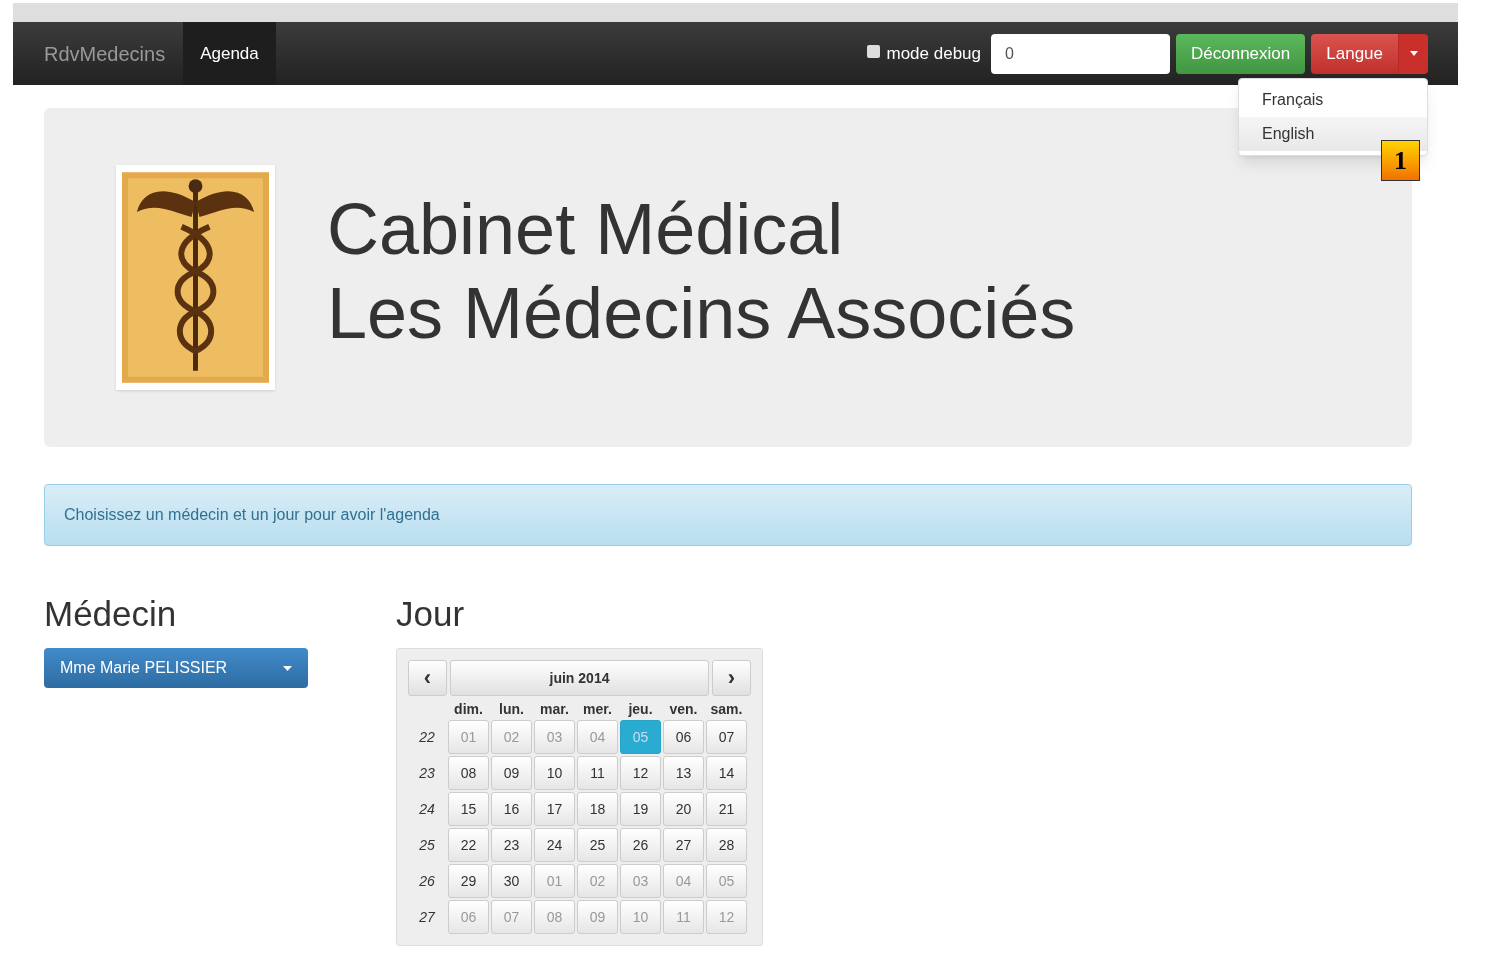  Describe the element at coordinates (511, 845) in the screenshot. I see `day-button: 23` at that location.